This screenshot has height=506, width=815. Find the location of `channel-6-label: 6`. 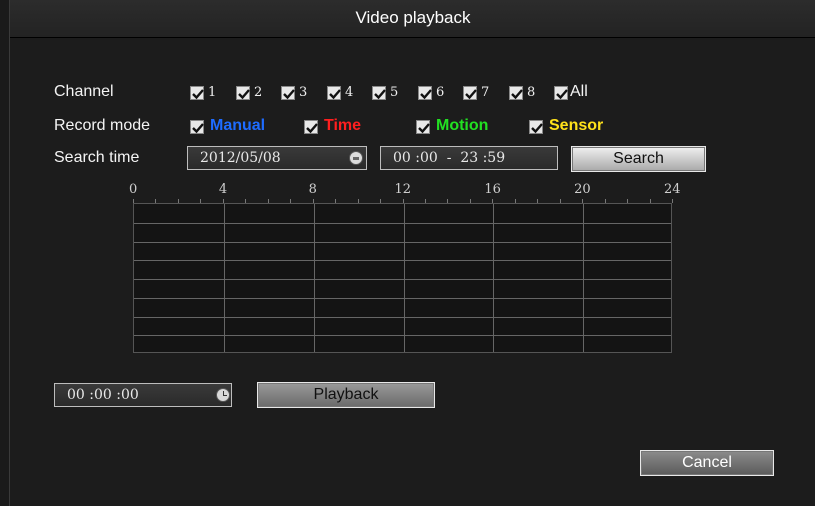

channel-6-label: 6 is located at coordinates (440, 92).